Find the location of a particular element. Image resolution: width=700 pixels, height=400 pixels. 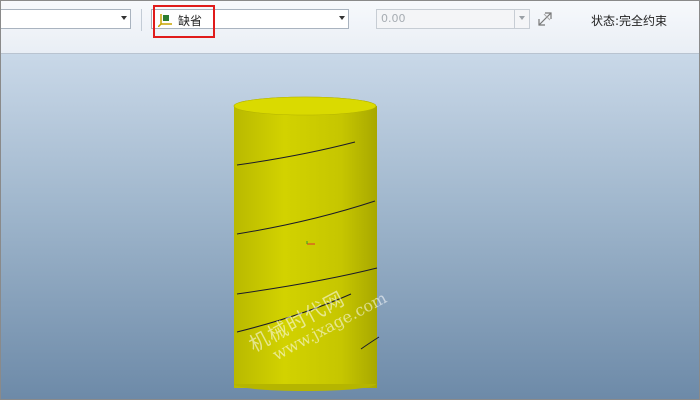

red-highlight-box is located at coordinates (184, 21).